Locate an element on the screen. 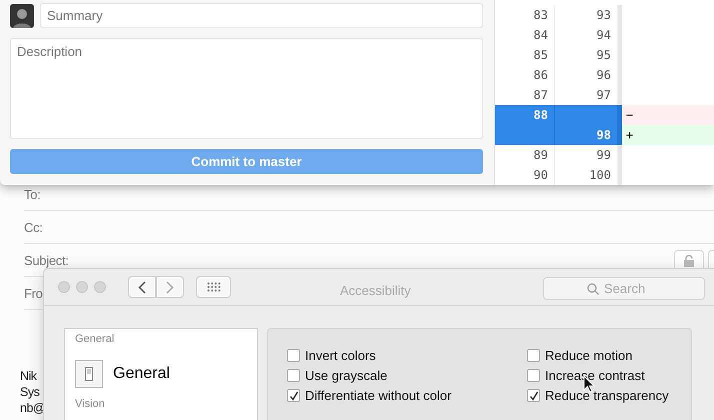 This screenshot has width=714, height=420. window-title: Accessibility is located at coordinates (375, 290).